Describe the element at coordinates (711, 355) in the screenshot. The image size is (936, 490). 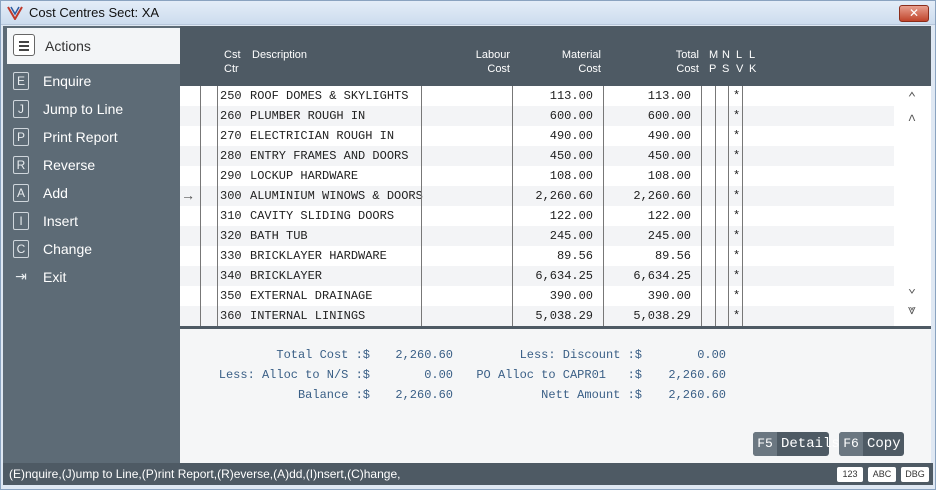
I see `discount-value: 0.00` at that location.